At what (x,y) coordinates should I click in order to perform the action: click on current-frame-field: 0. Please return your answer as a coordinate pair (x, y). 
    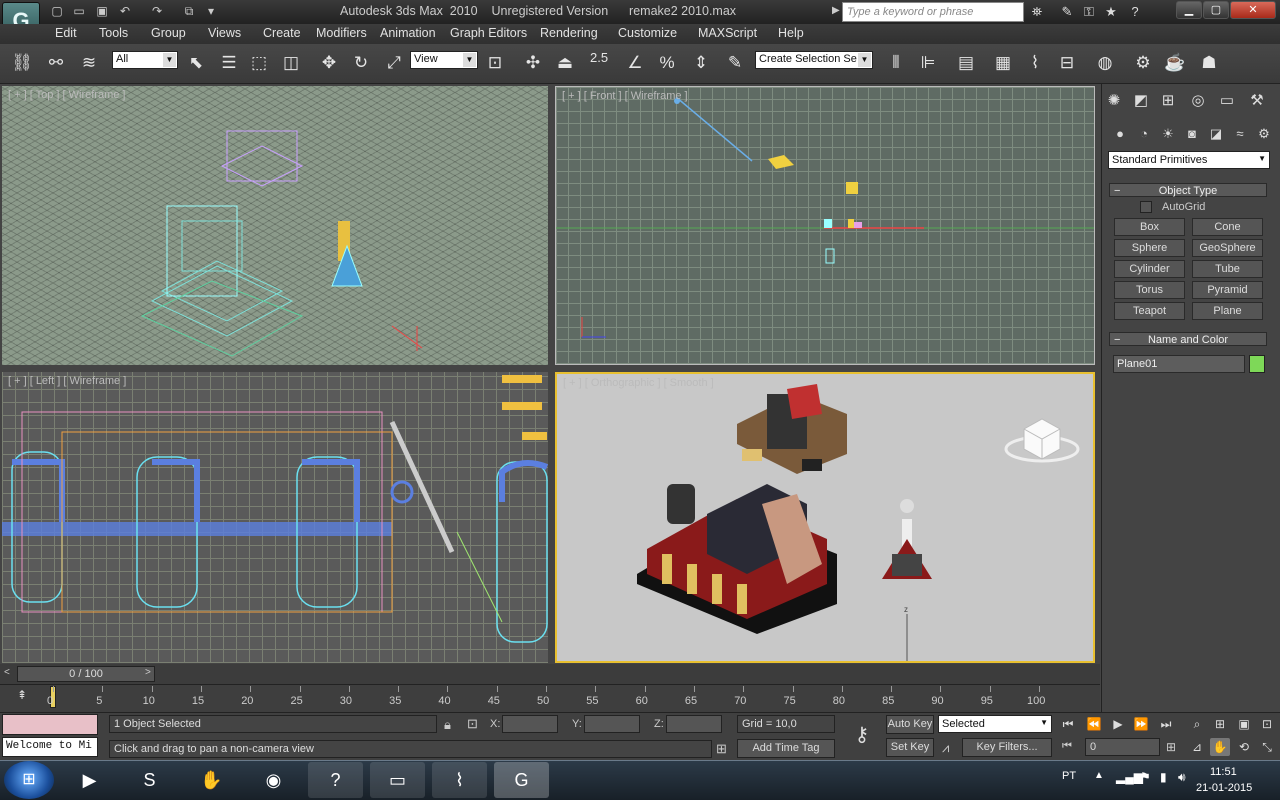
    Looking at the image, I should click on (1122, 747).